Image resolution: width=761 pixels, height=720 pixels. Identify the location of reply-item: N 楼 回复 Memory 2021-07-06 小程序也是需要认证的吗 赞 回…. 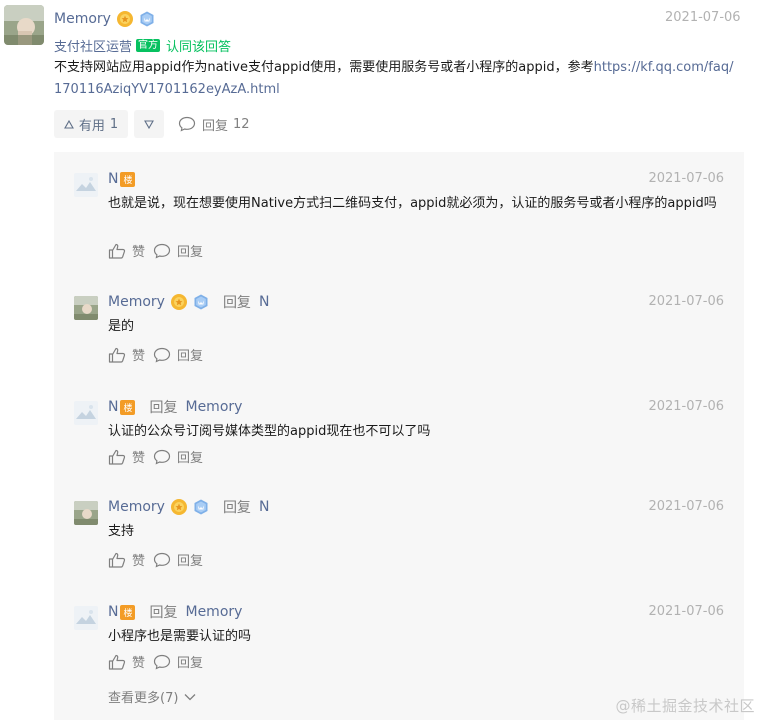
(399, 642).